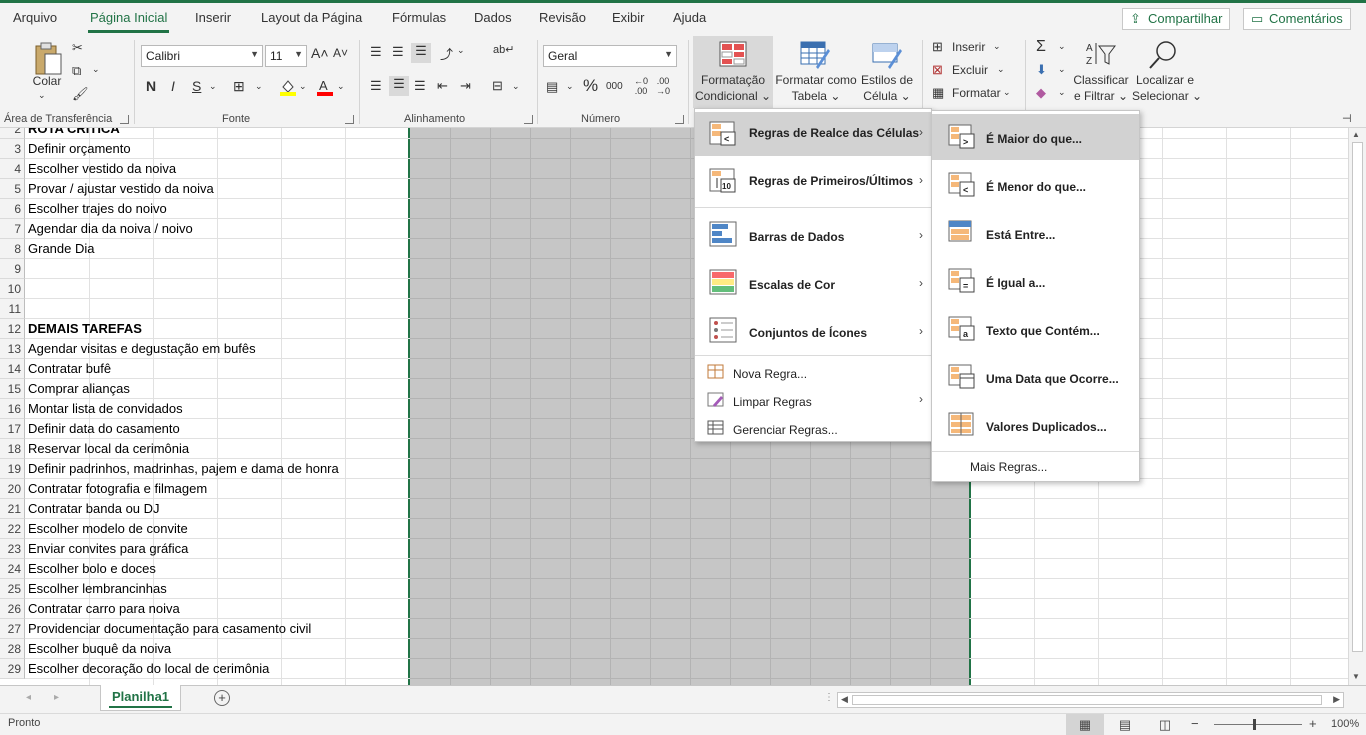  I want to click on copy-icon: ⧉, so click(76, 71).